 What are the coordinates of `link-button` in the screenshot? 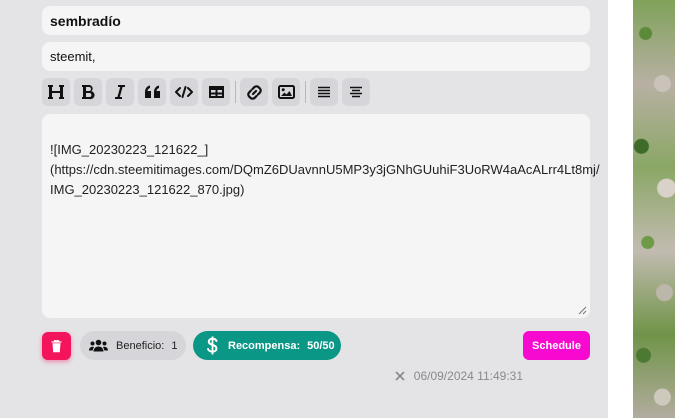 It's located at (254, 92).